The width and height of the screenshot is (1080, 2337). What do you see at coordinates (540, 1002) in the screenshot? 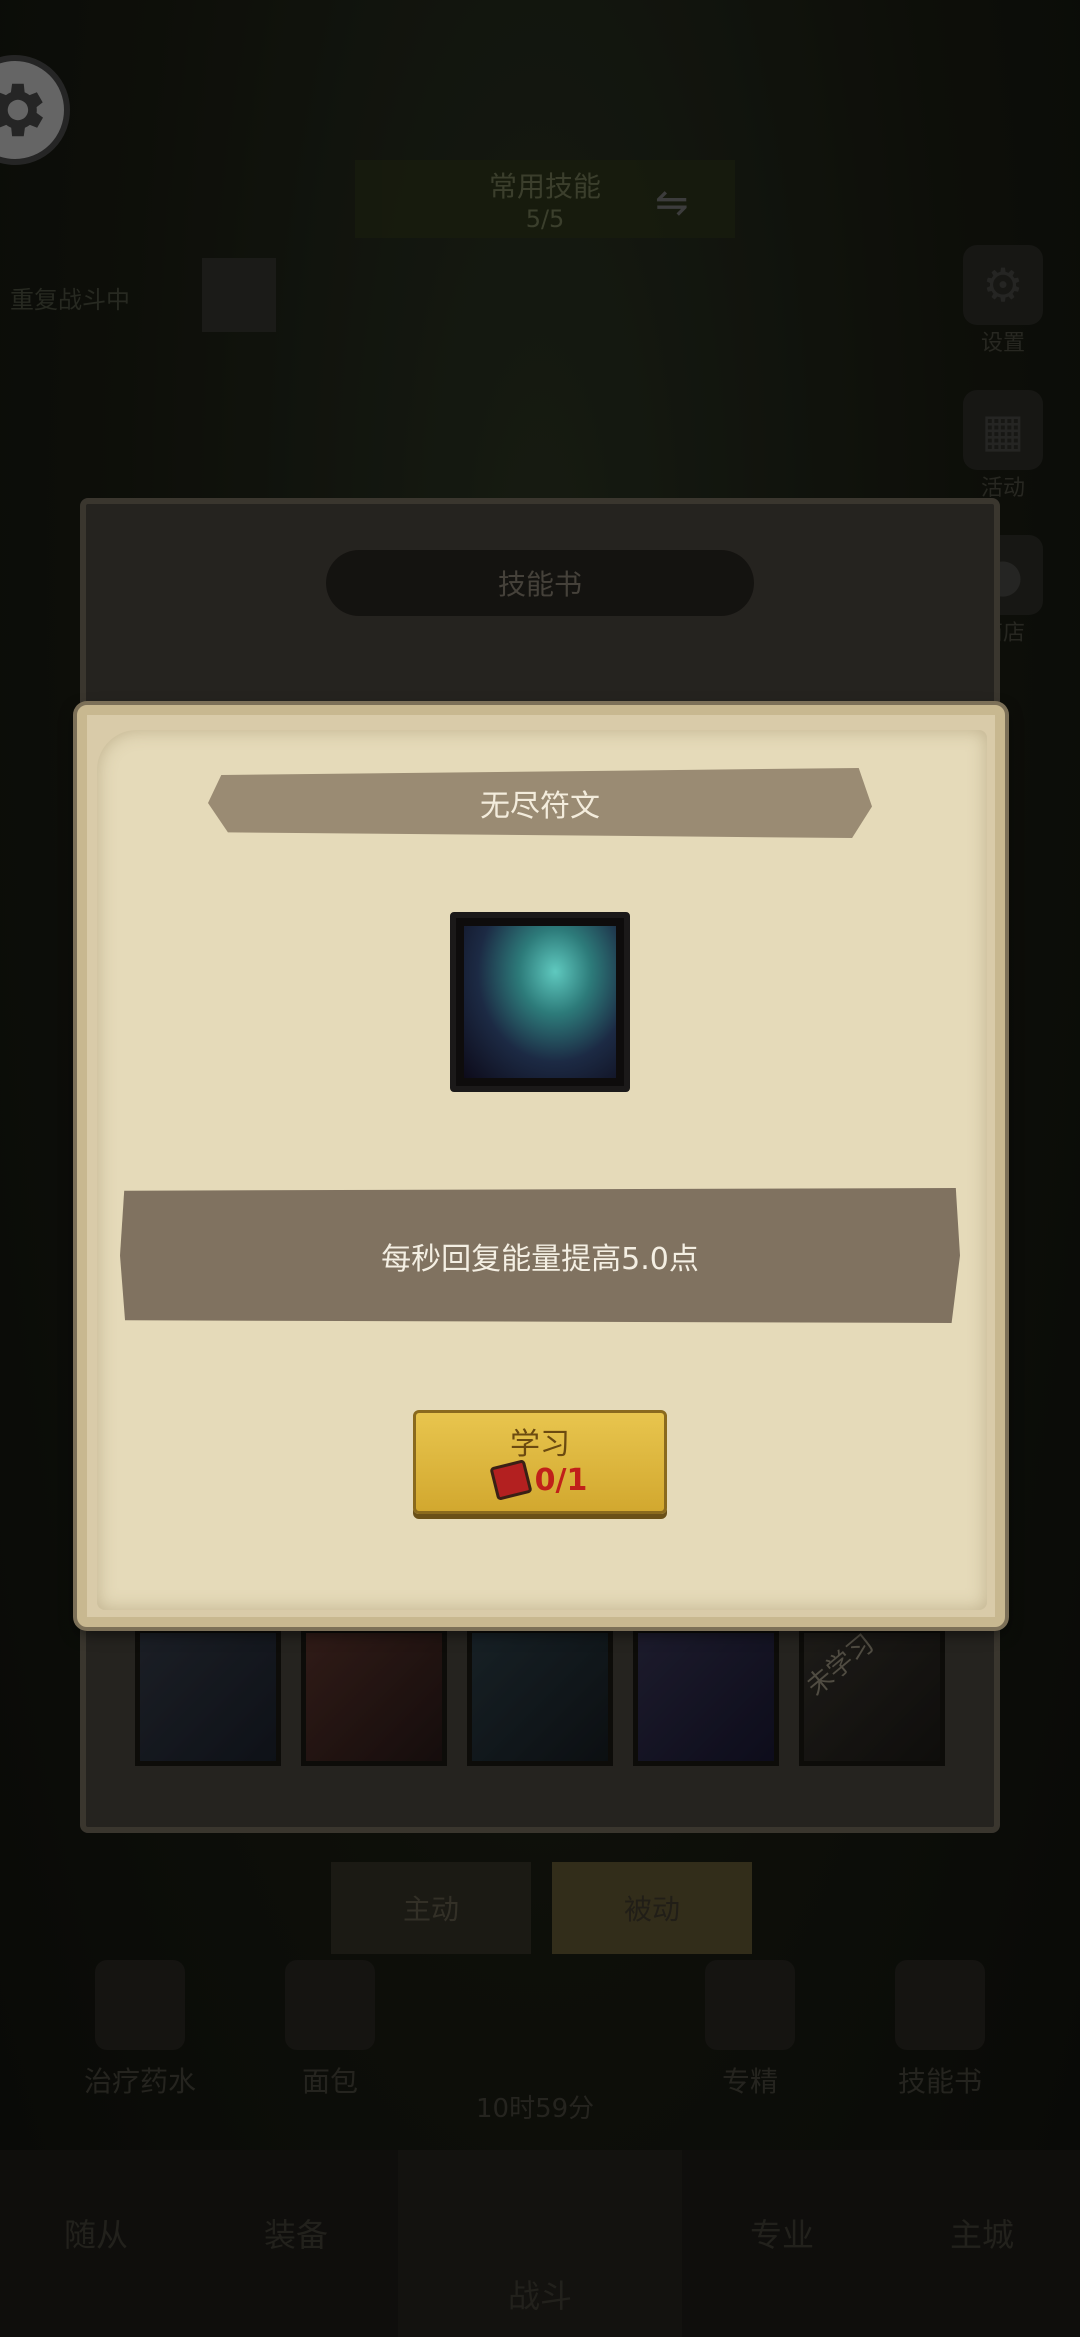
I see `endless-rune-icon` at bounding box center [540, 1002].